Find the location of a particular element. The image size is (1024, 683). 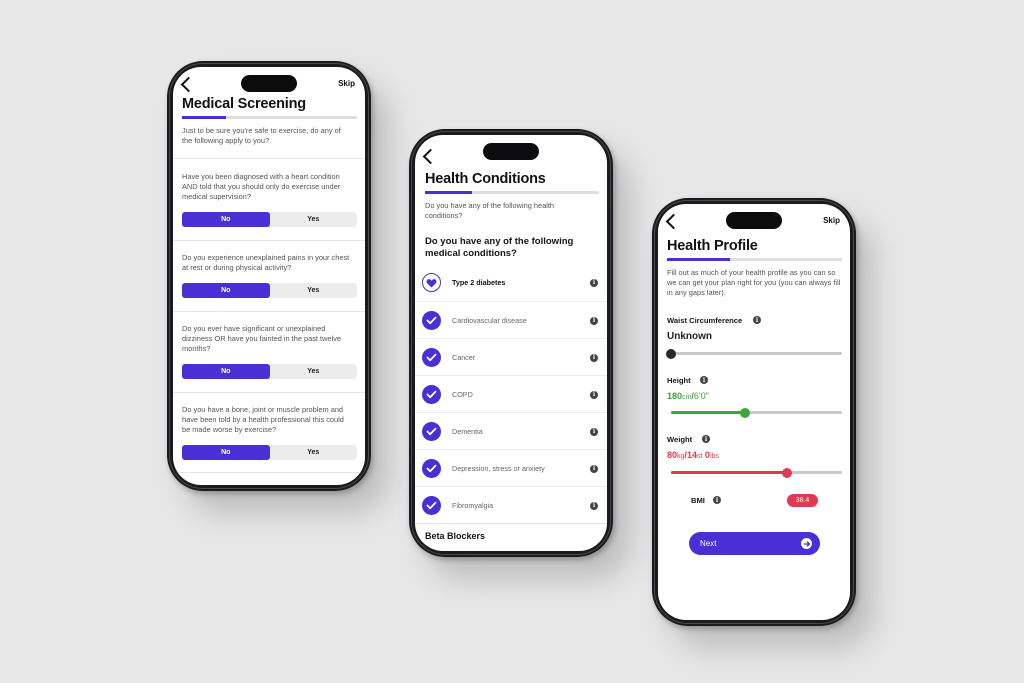

page-title: Health Profile is located at coordinates (712, 246).